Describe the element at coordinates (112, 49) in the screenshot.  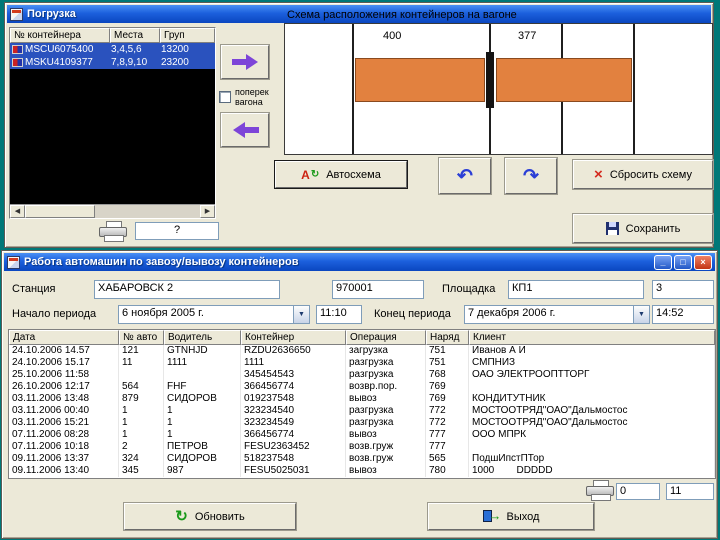
I see `container-list-row: MSCU6075400 3,4,5,6 13200` at that location.